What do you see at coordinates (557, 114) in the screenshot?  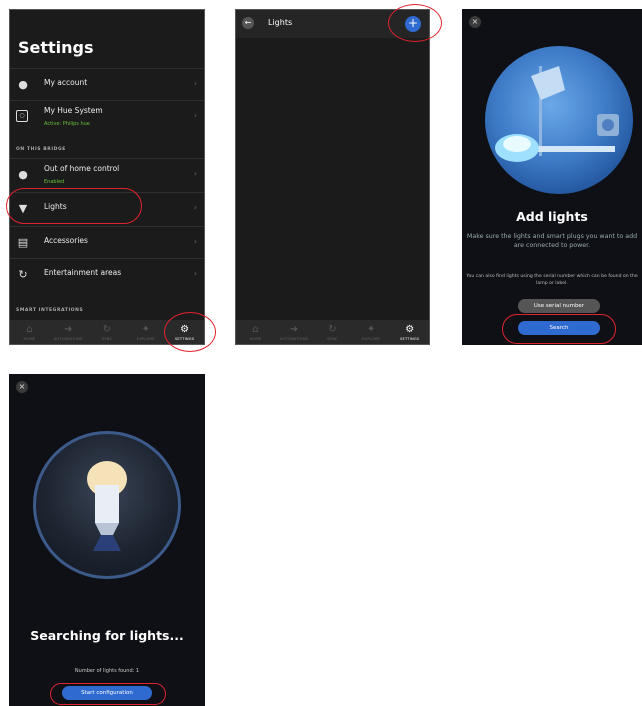 I see `lamp-graphic` at bounding box center [557, 114].